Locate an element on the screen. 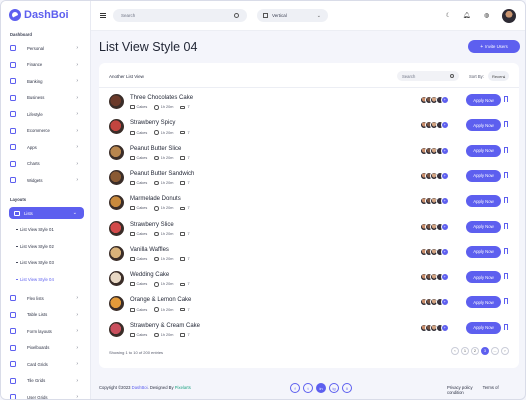 Image resolution: width=526 pixels, height=400 pixels. page-button: 1 is located at coordinates (465, 351).